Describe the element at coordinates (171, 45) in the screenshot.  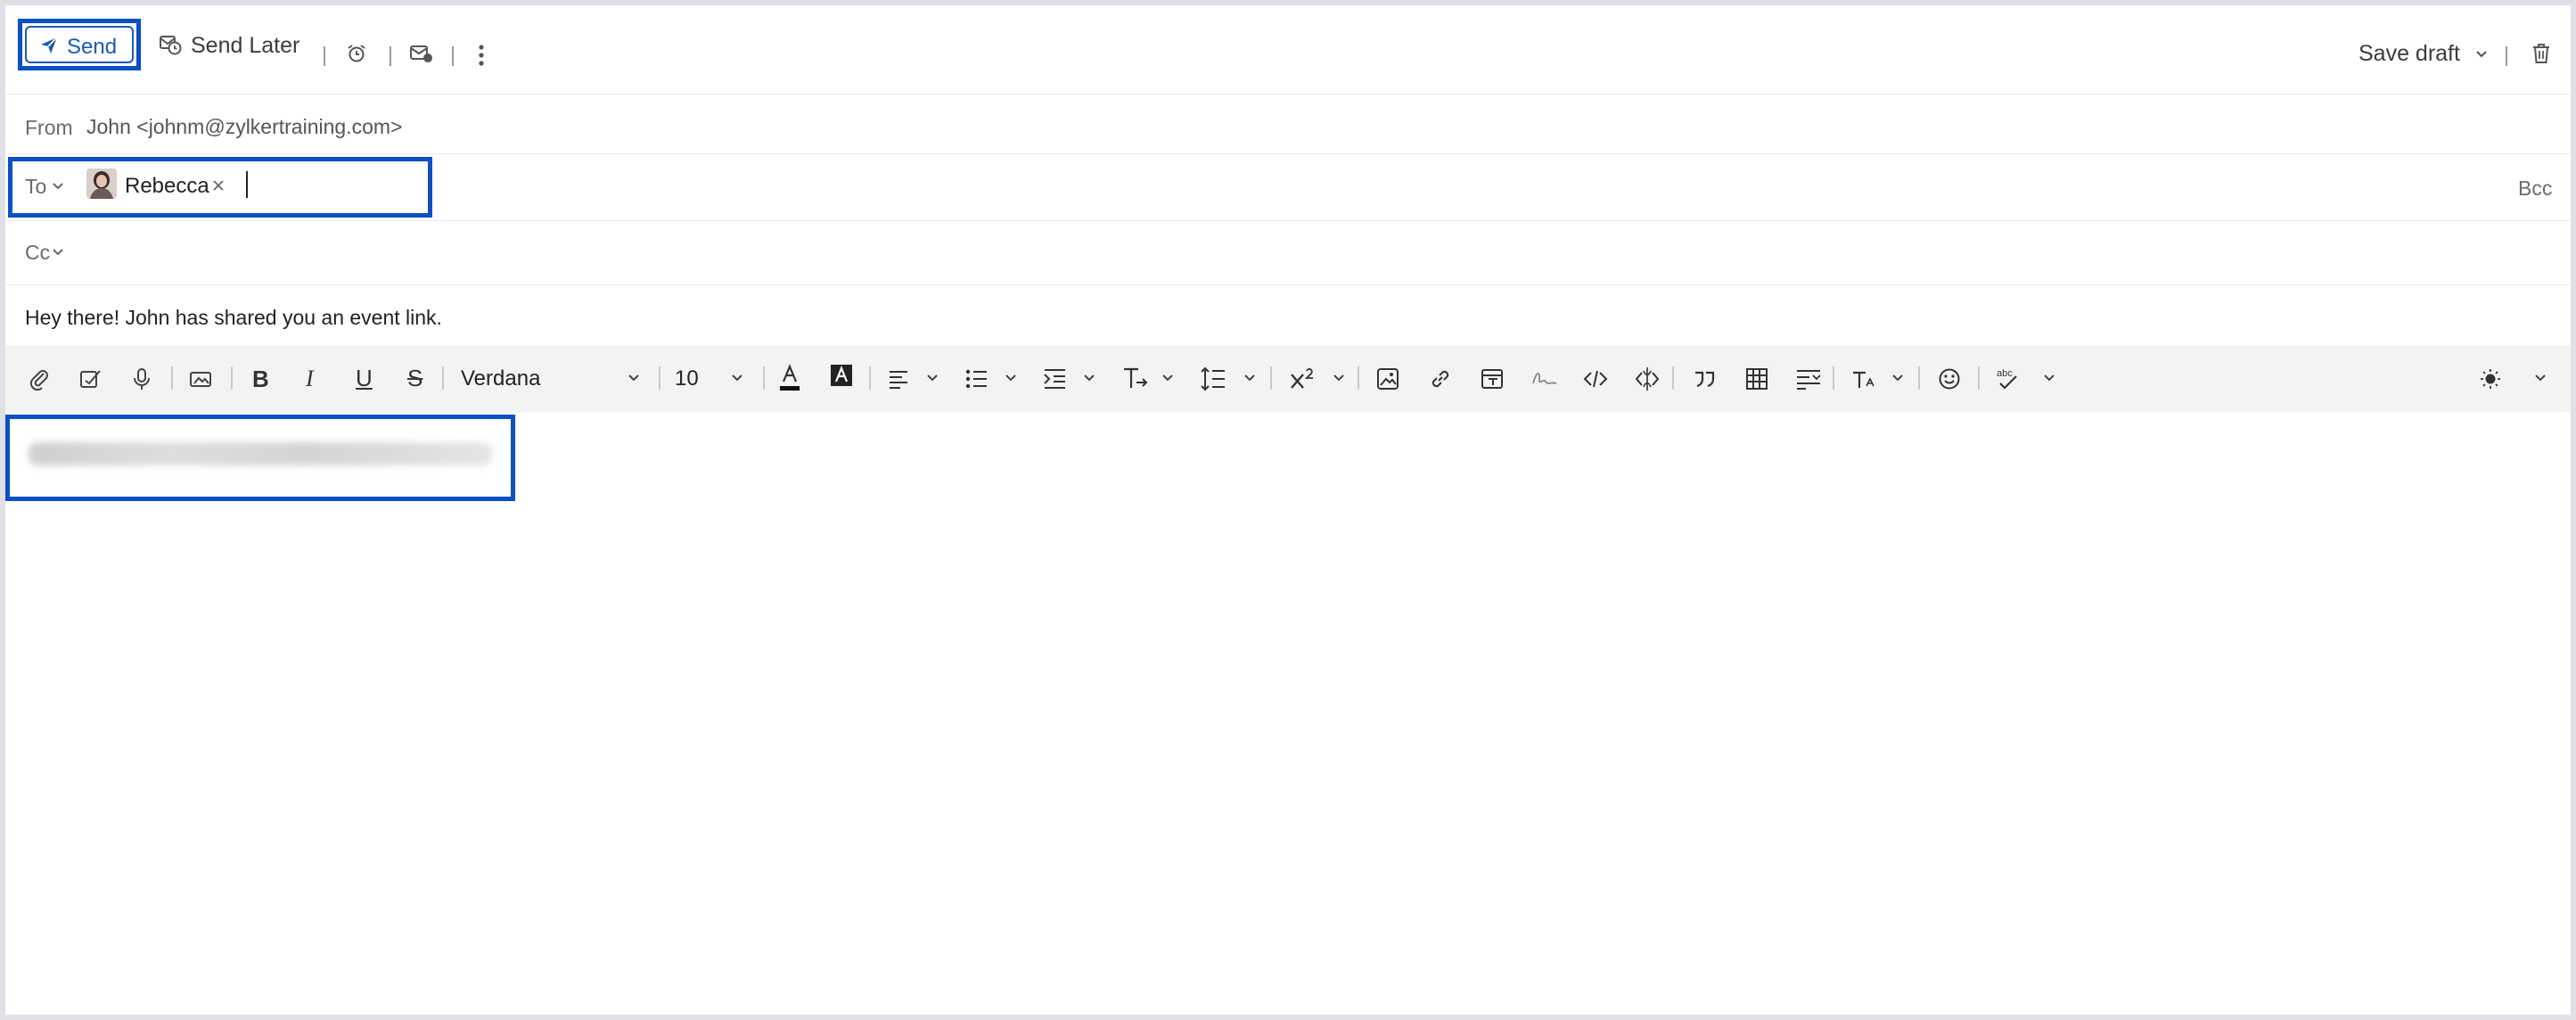
I see `send-later-icon` at that location.